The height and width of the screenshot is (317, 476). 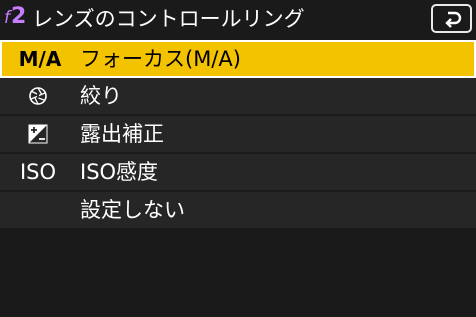 I want to click on aperture-icon, so click(x=38, y=96).